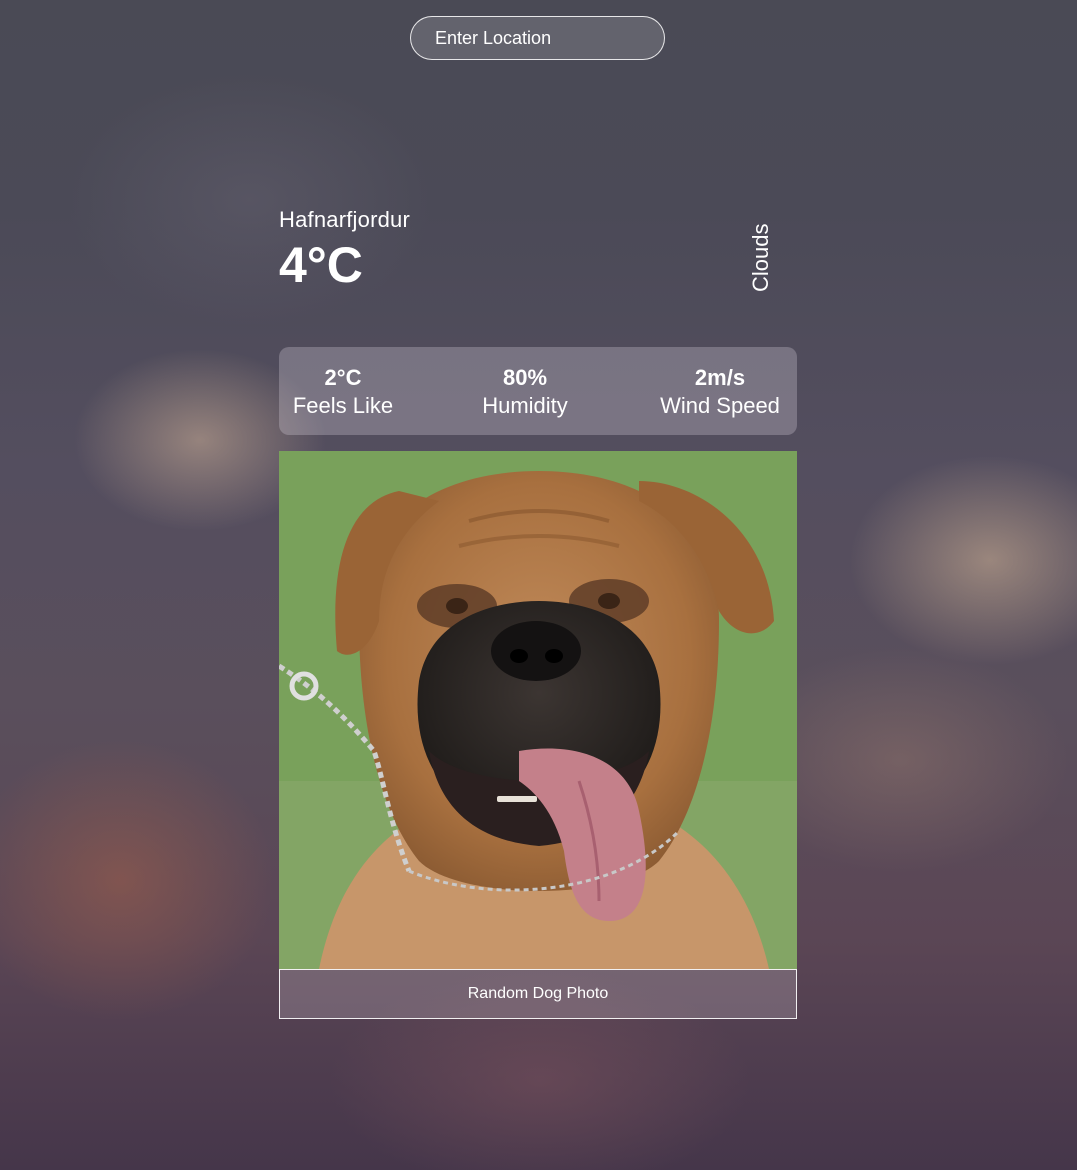 This screenshot has width=1077, height=1170. Describe the element at coordinates (525, 392) in the screenshot. I see `stat-humidity: 80% Humidity` at that location.